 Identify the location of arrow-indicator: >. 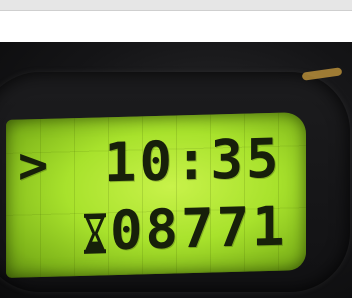
(35, 165).